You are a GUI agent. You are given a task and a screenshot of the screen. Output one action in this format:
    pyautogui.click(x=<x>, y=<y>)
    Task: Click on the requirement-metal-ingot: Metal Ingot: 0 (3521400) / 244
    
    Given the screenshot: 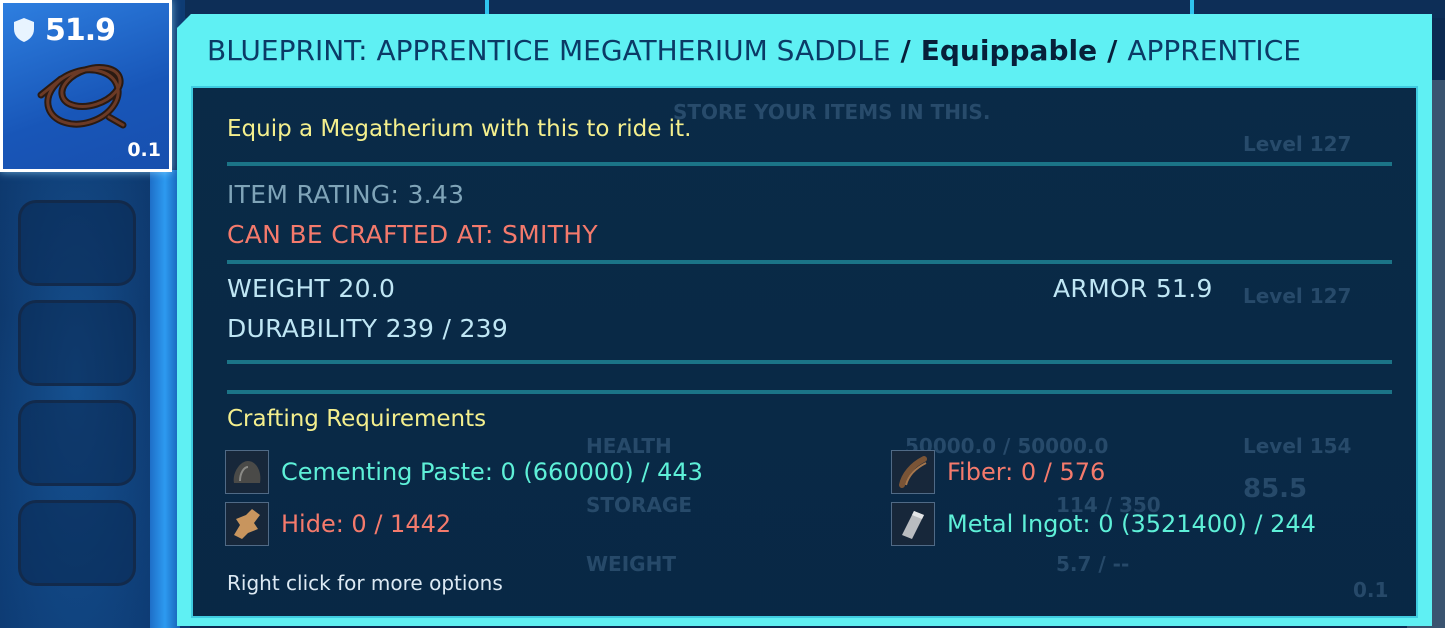 What is the action you would take?
    pyautogui.click(x=1103, y=524)
    